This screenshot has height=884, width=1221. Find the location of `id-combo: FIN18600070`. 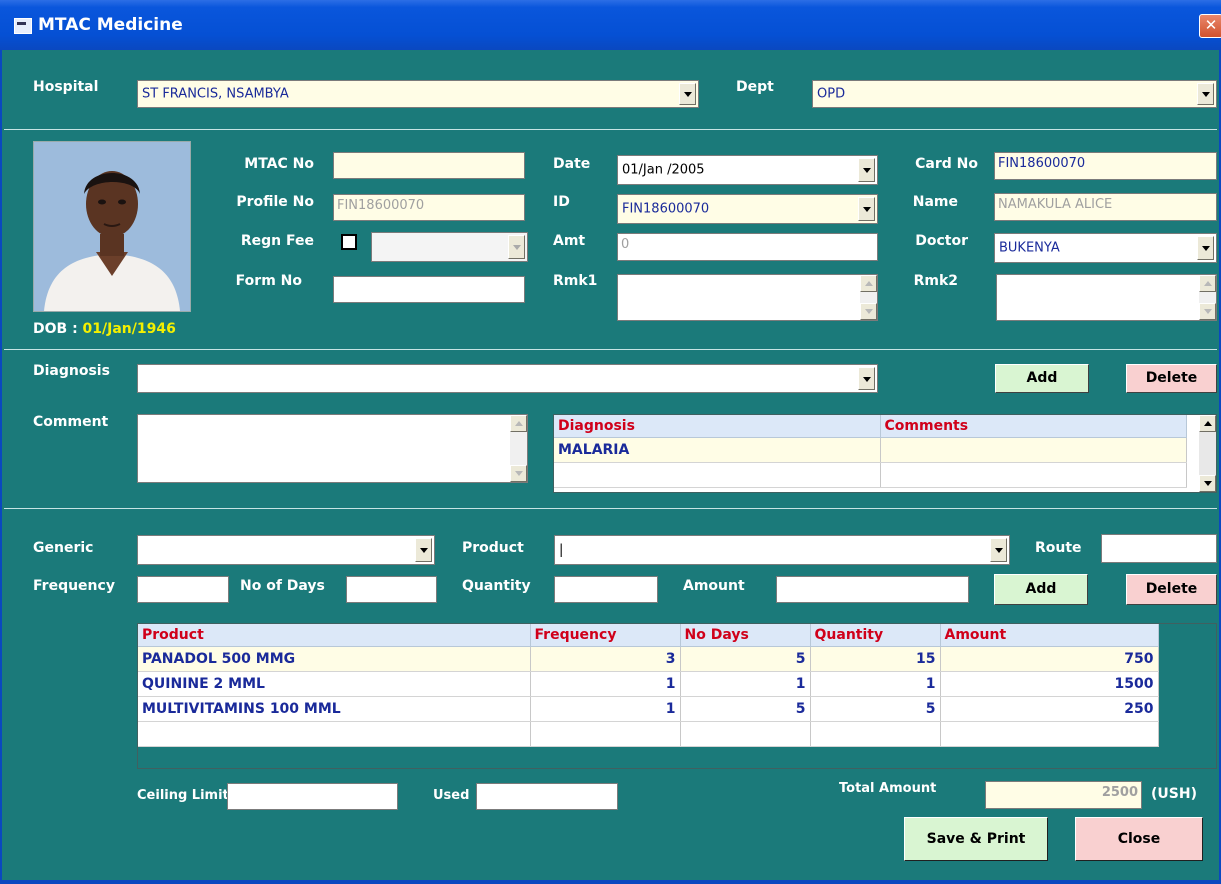

id-combo: FIN18600070 is located at coordinates (747, 209).